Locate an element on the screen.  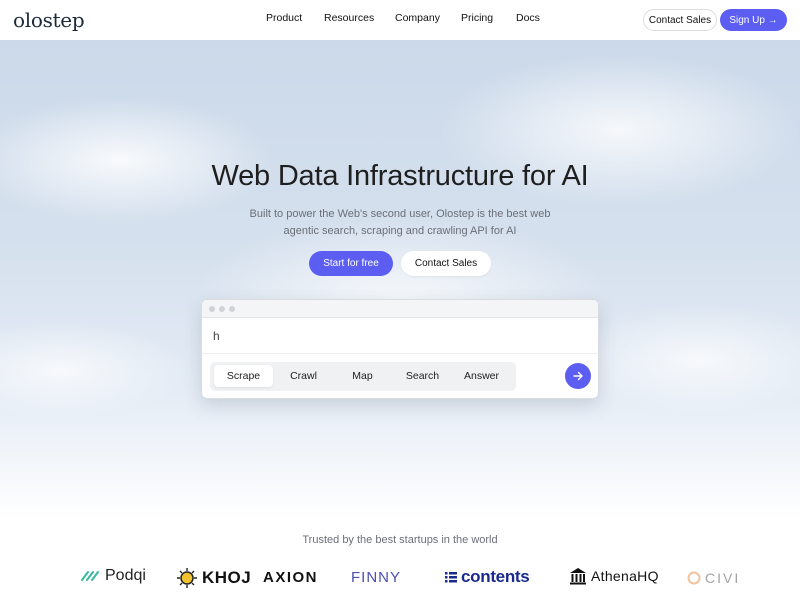
tab-crawl: Crawl is located at coordinates (303, 376).